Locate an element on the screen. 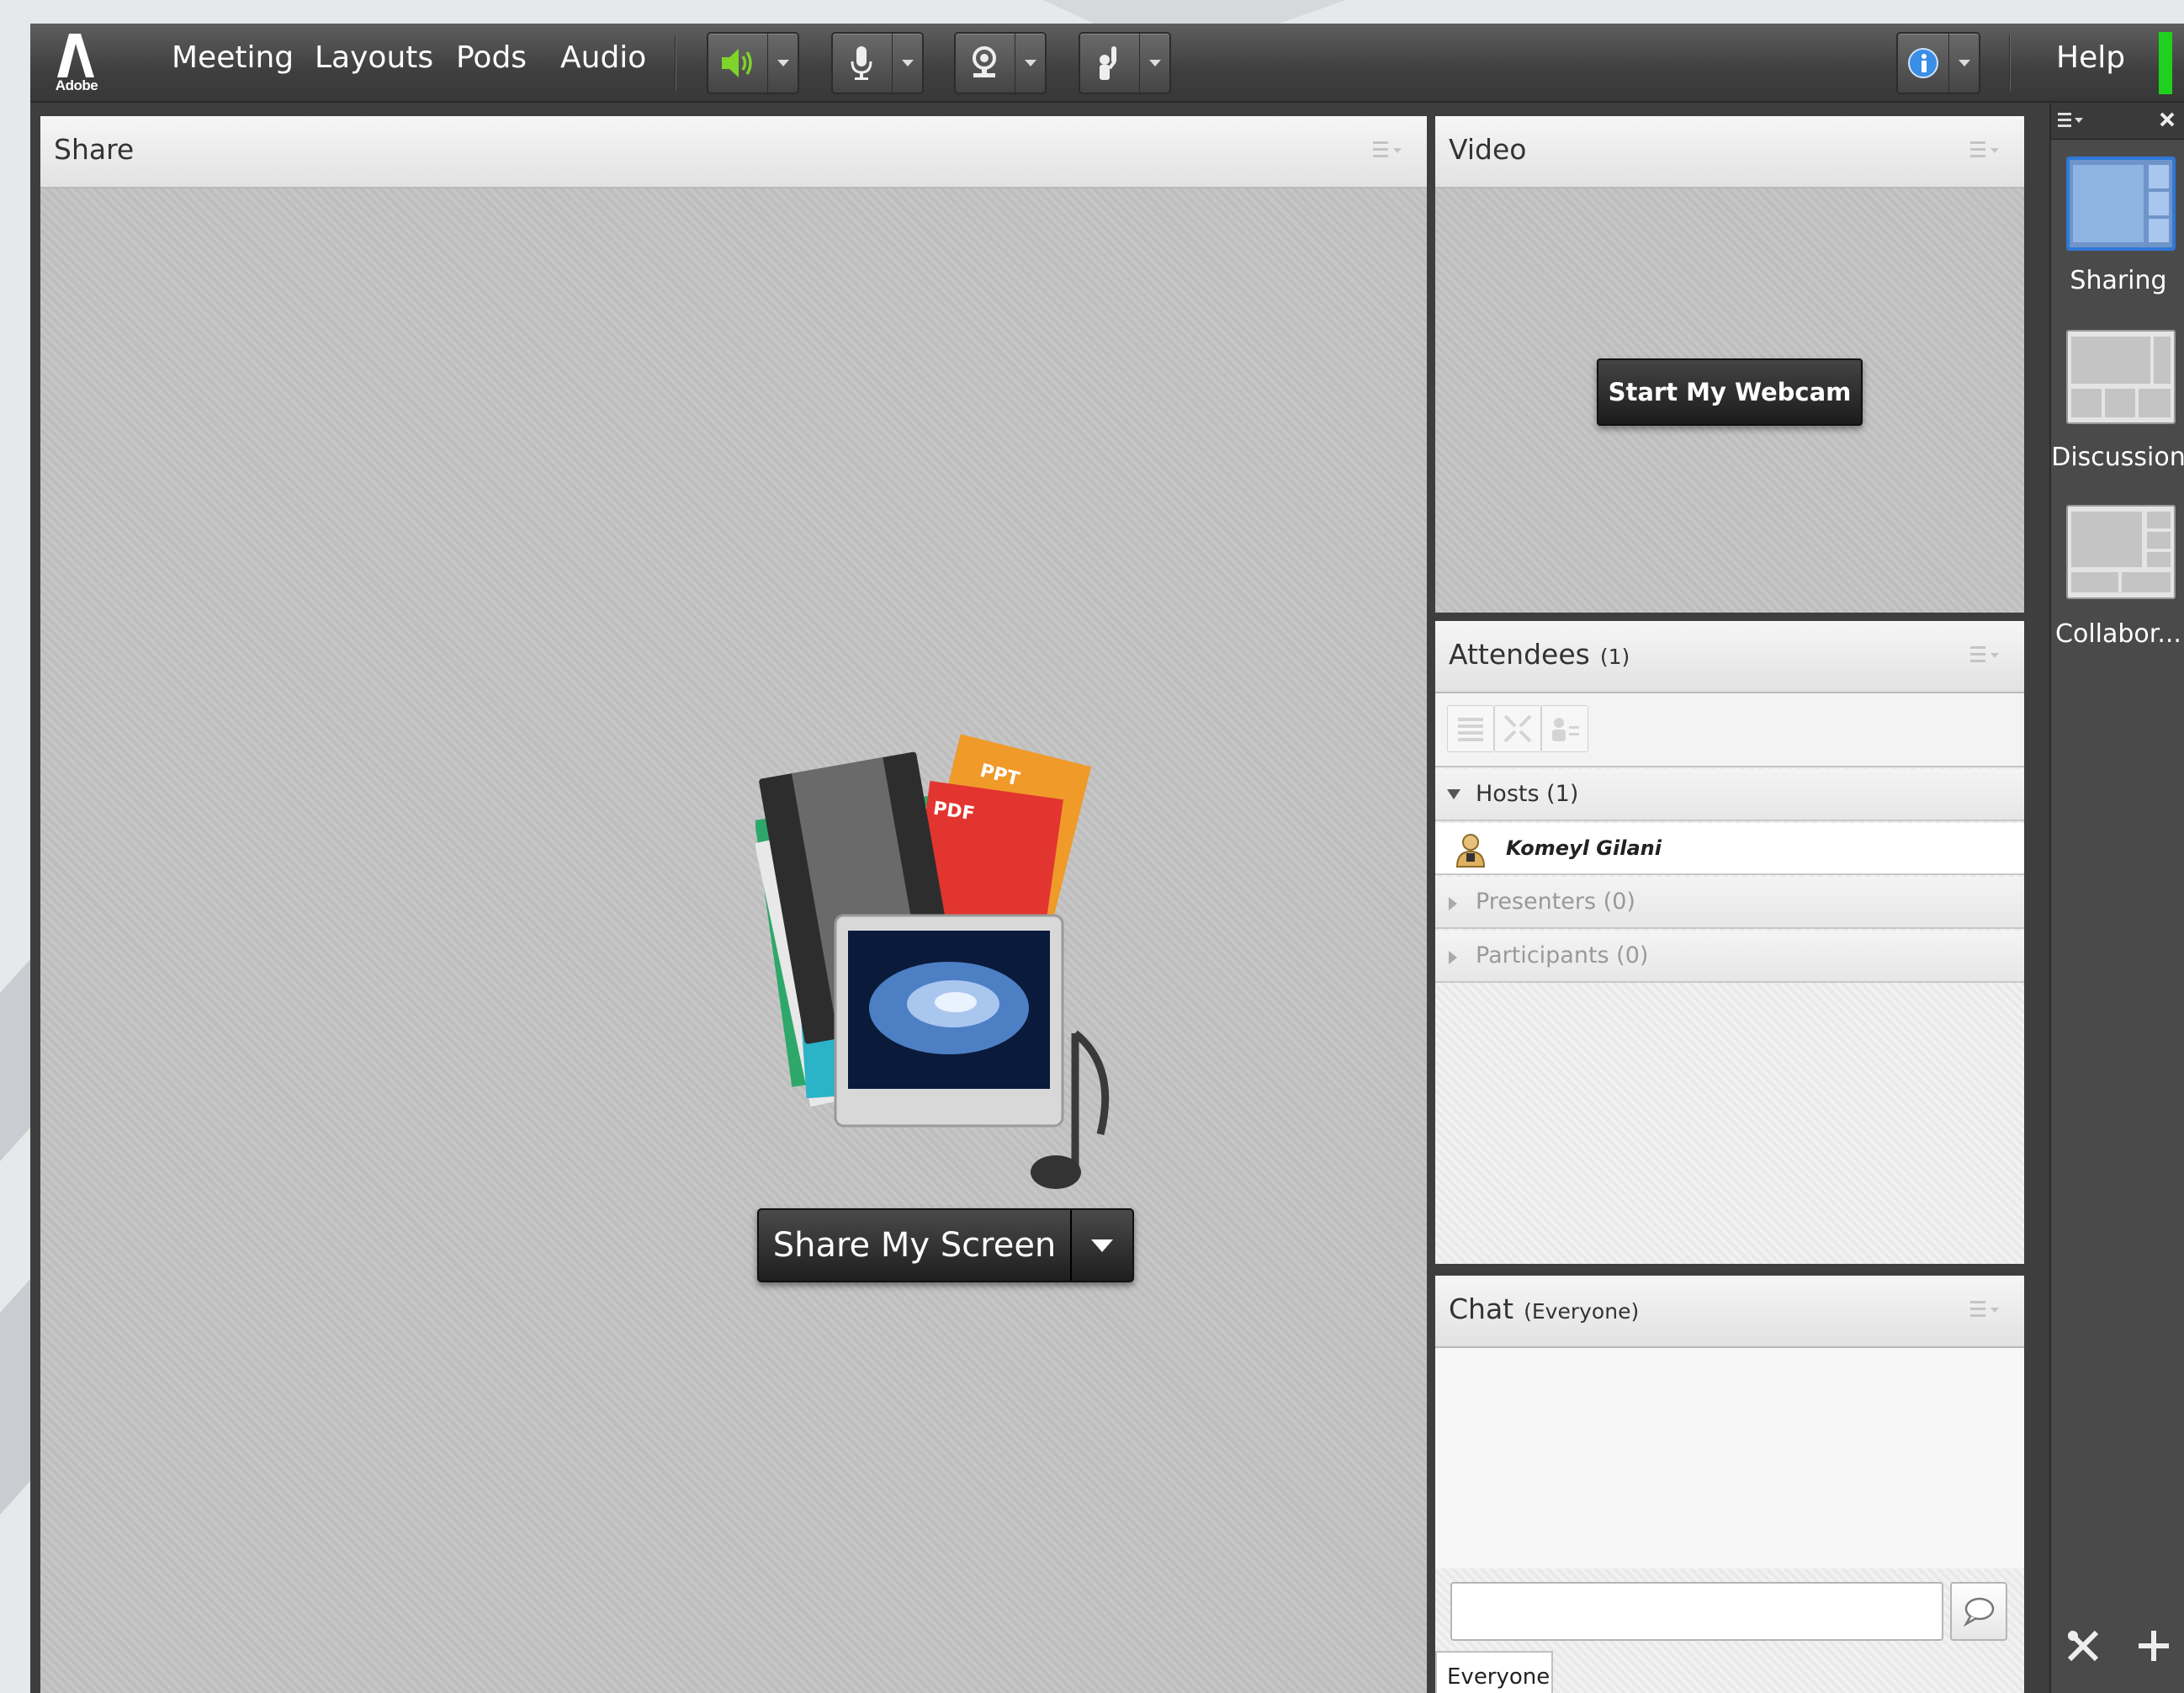  chat-pod-header: Chat (Everyone) is located at coordinates (1729, 1312).